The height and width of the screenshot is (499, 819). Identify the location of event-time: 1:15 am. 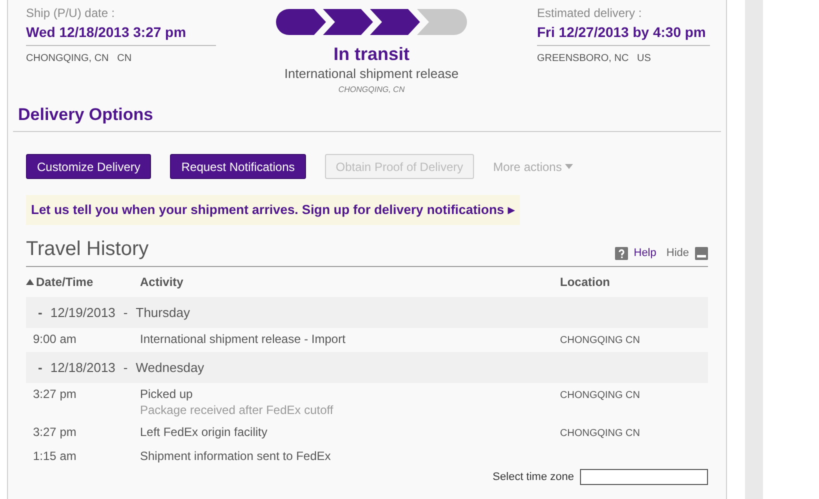
(55, 456).